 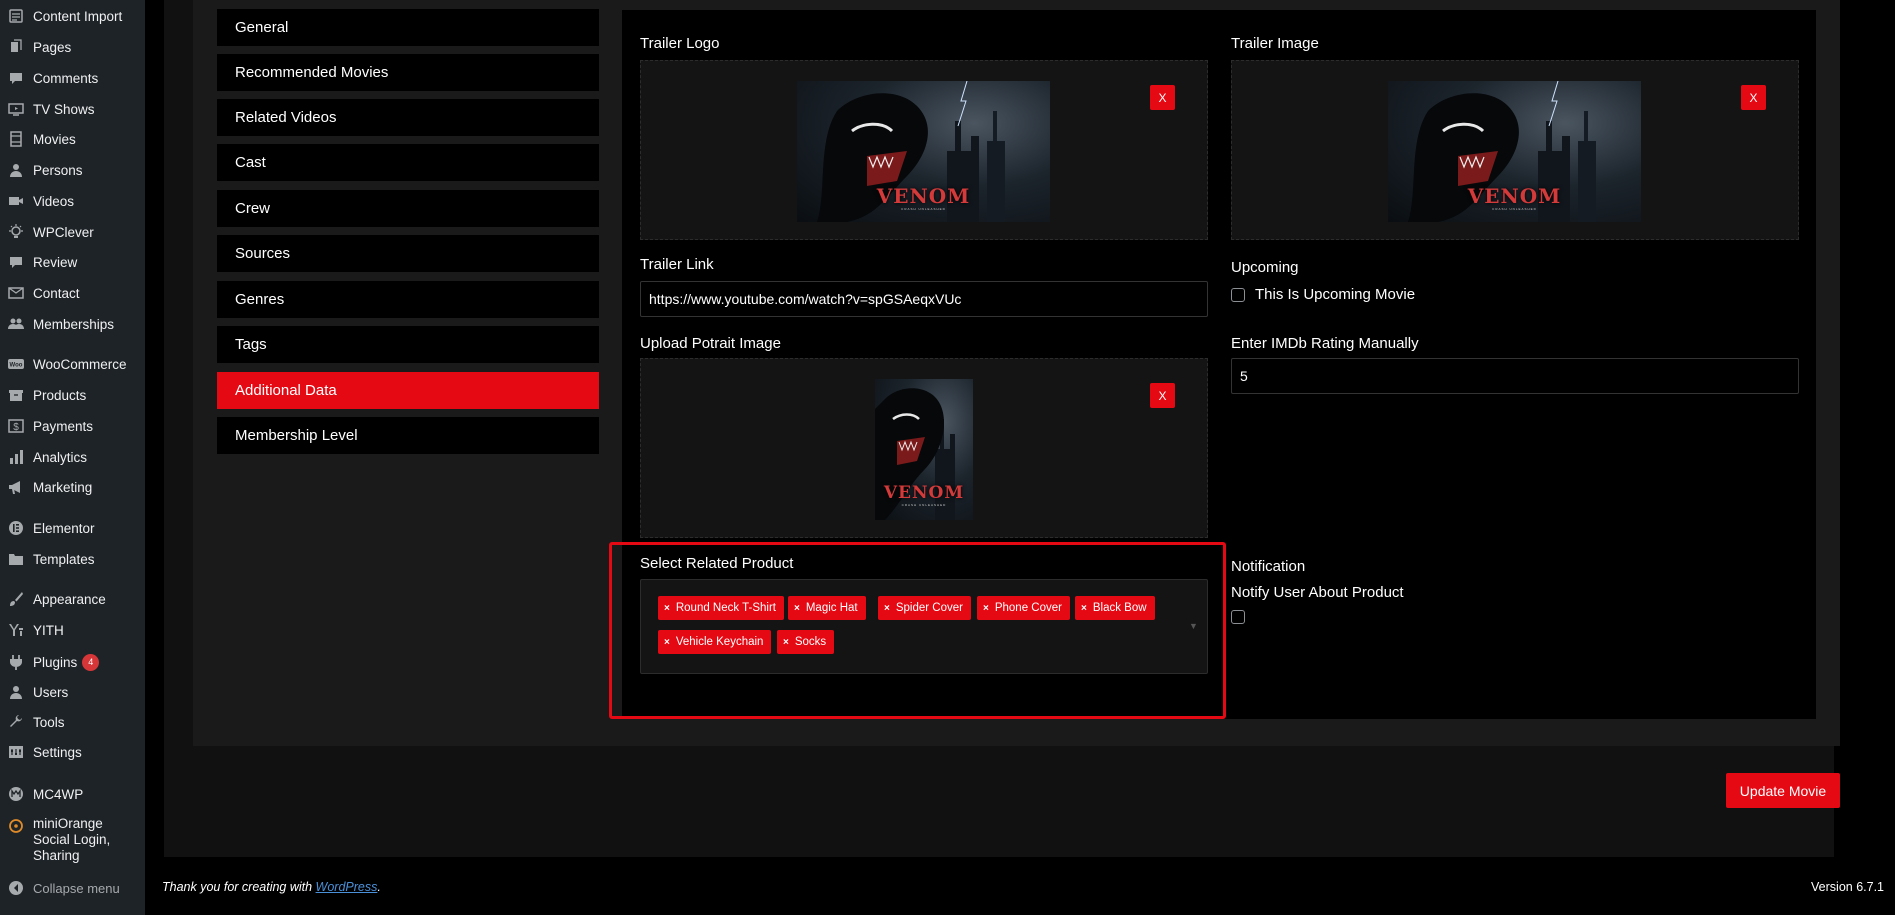 What do you see at coordinates (831, 608) in the screenshot?
I see `chip-label: Magic Hat` at bounding box center [831, 608].